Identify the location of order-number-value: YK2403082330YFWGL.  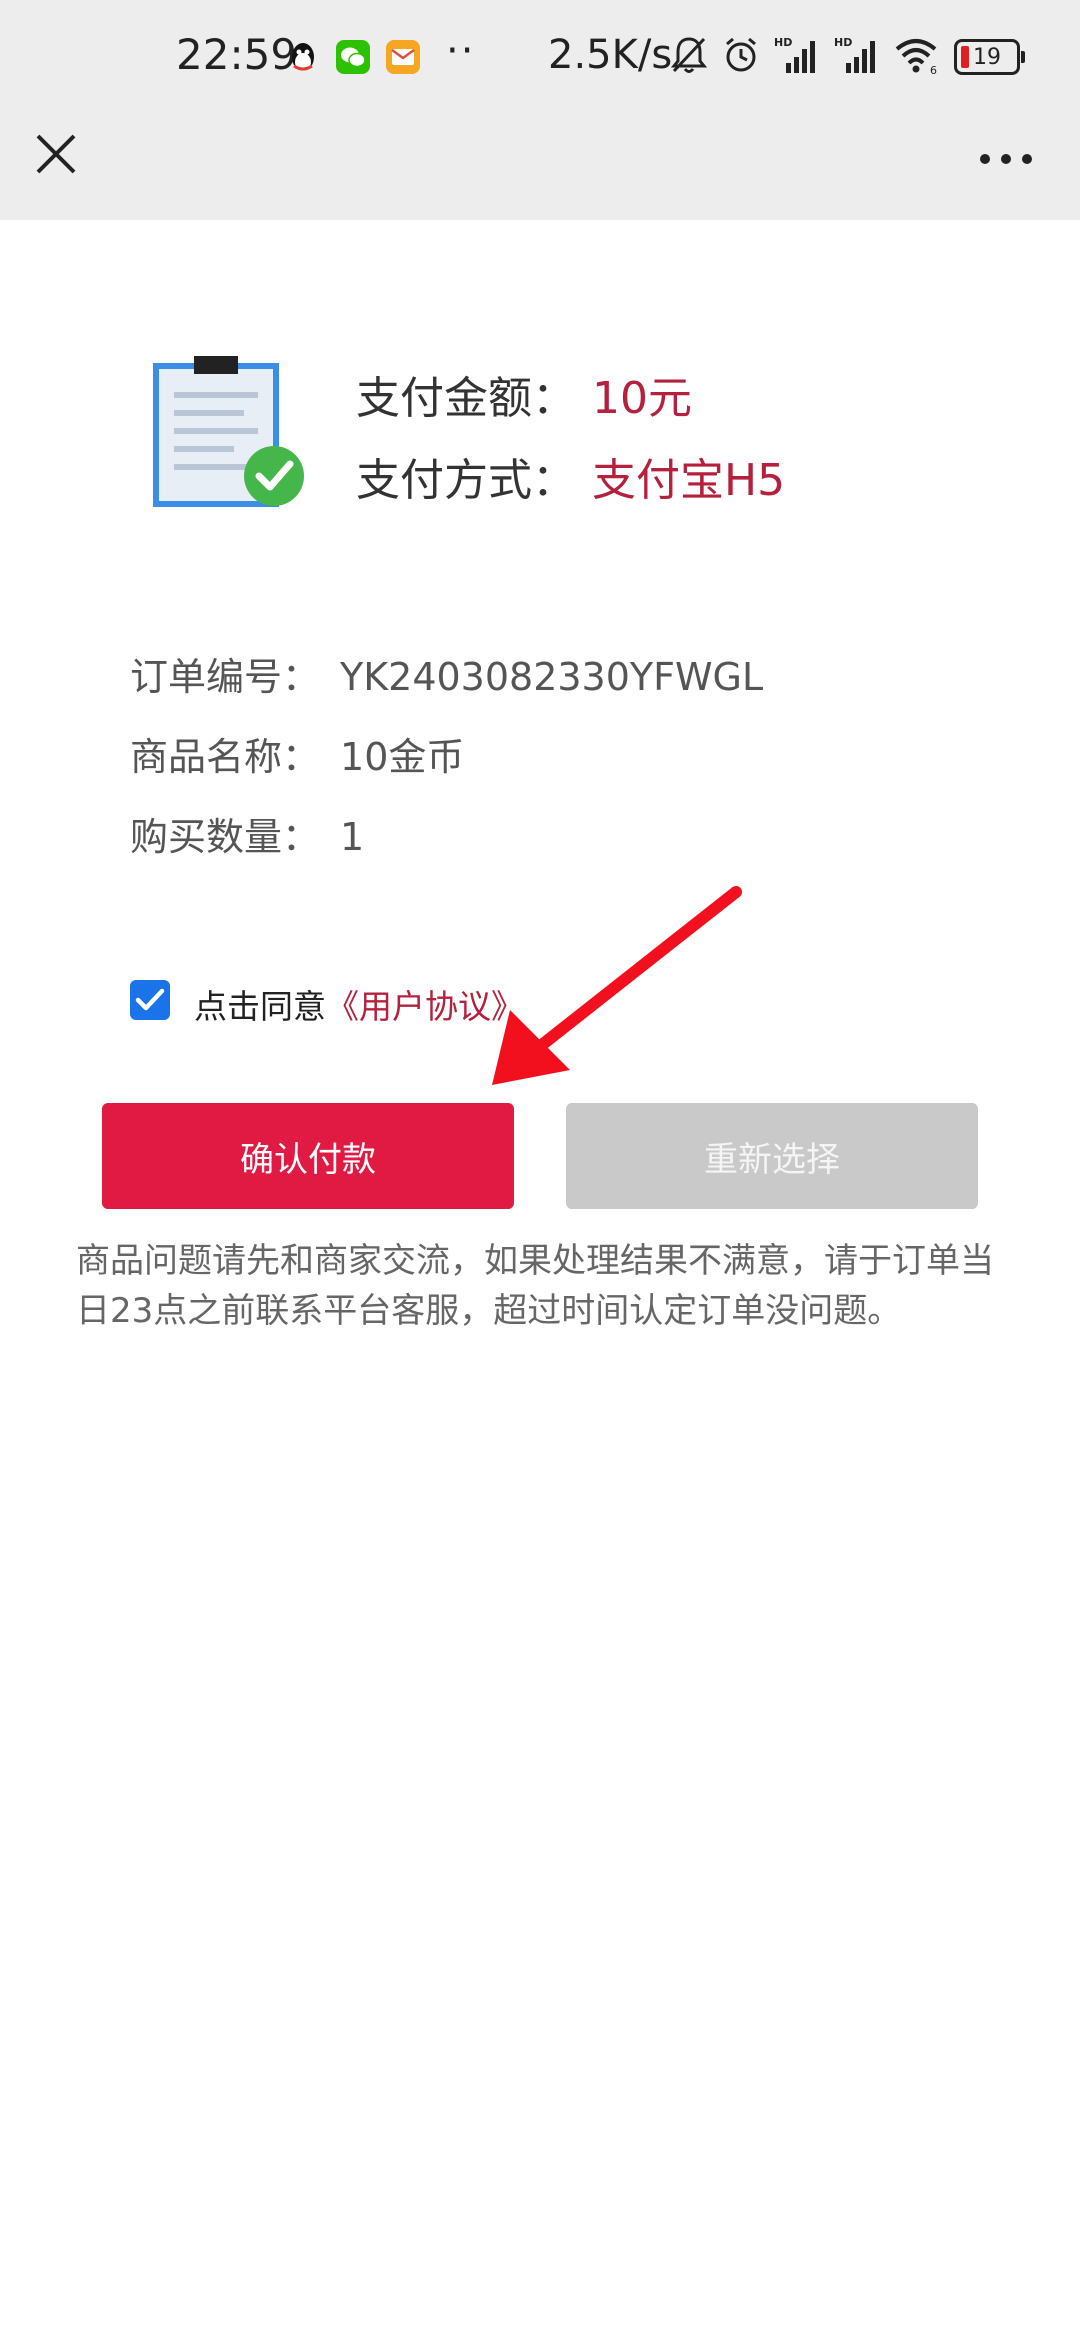
(552, 677).